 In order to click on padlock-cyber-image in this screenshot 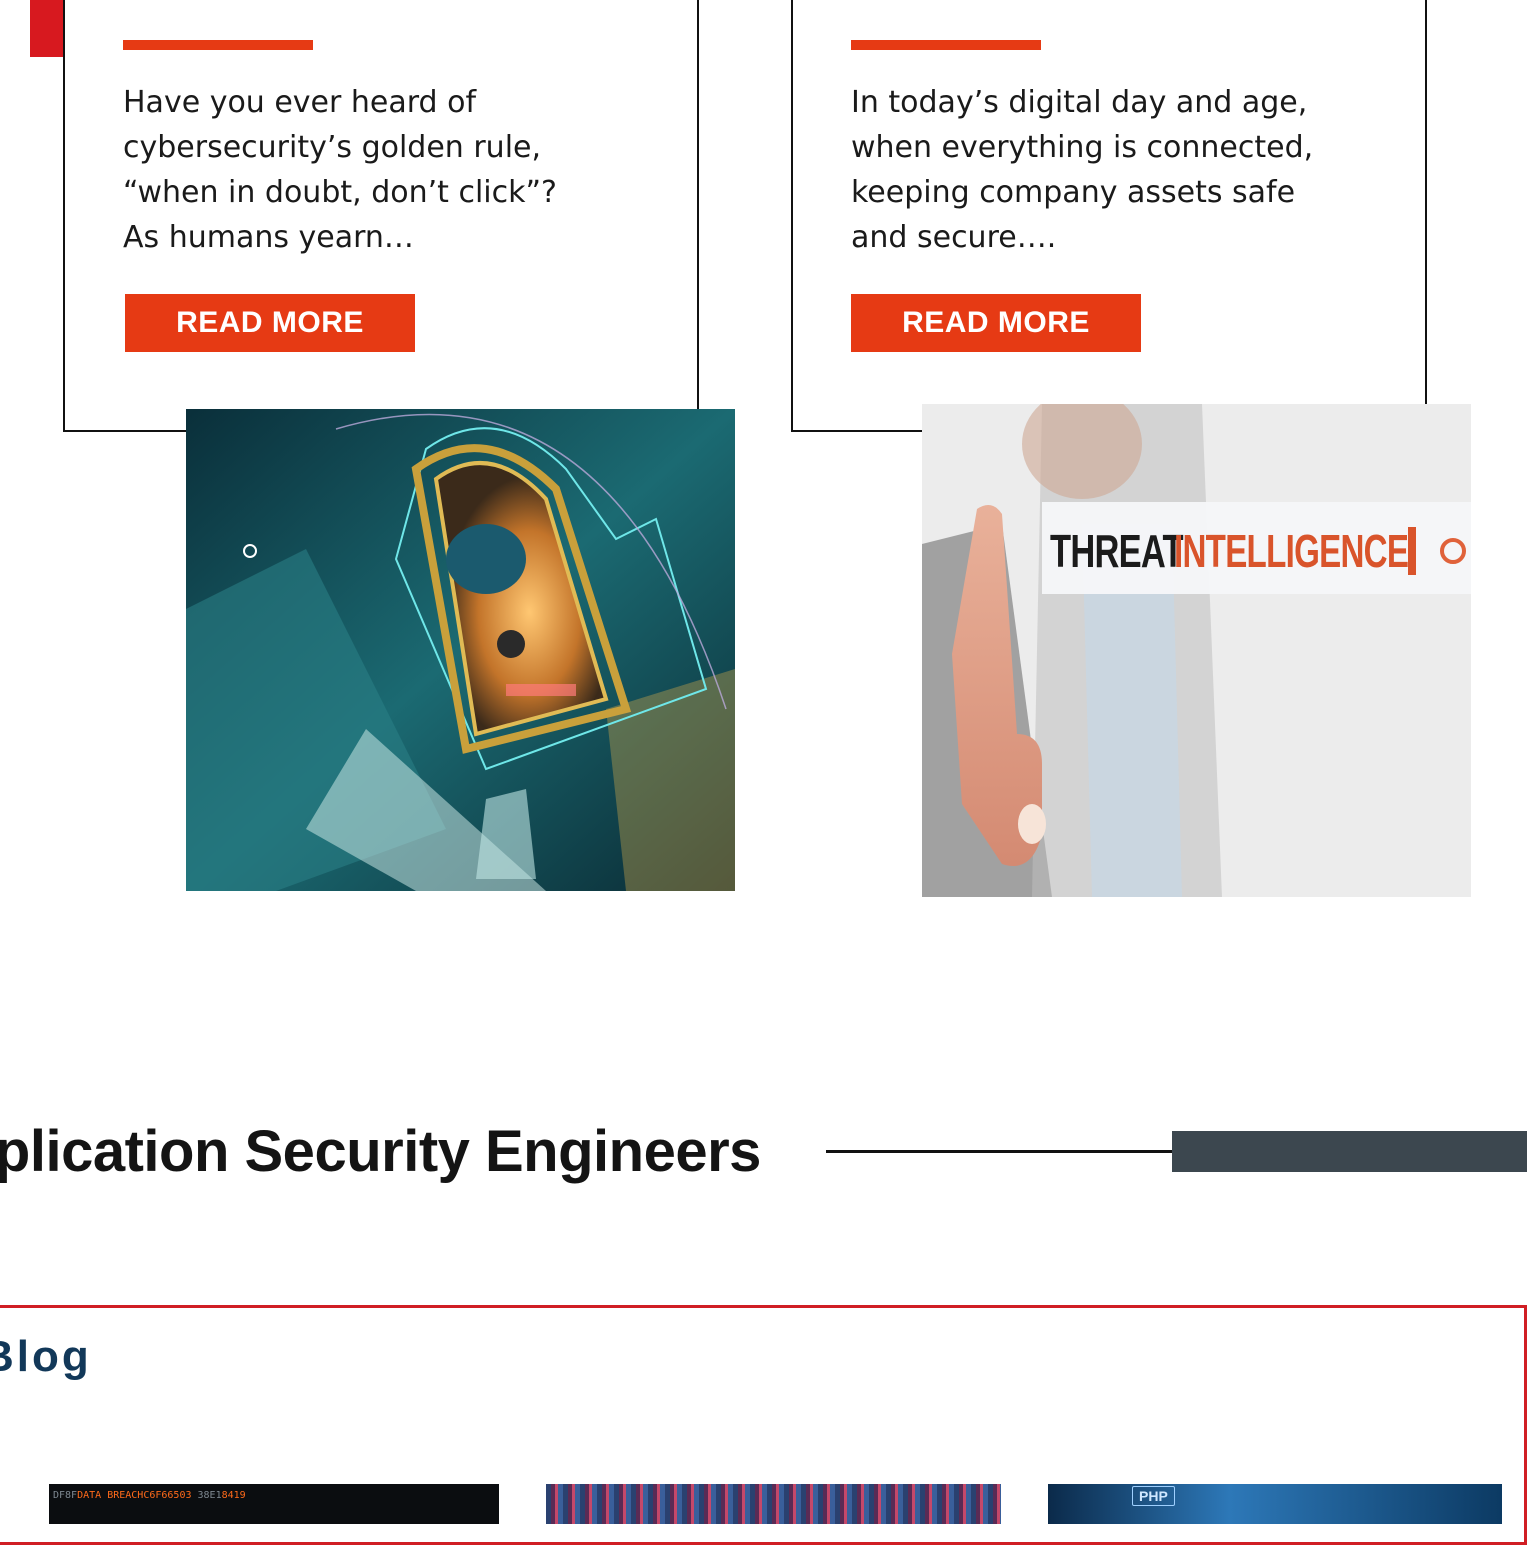, I will do `click(460, 650)`.